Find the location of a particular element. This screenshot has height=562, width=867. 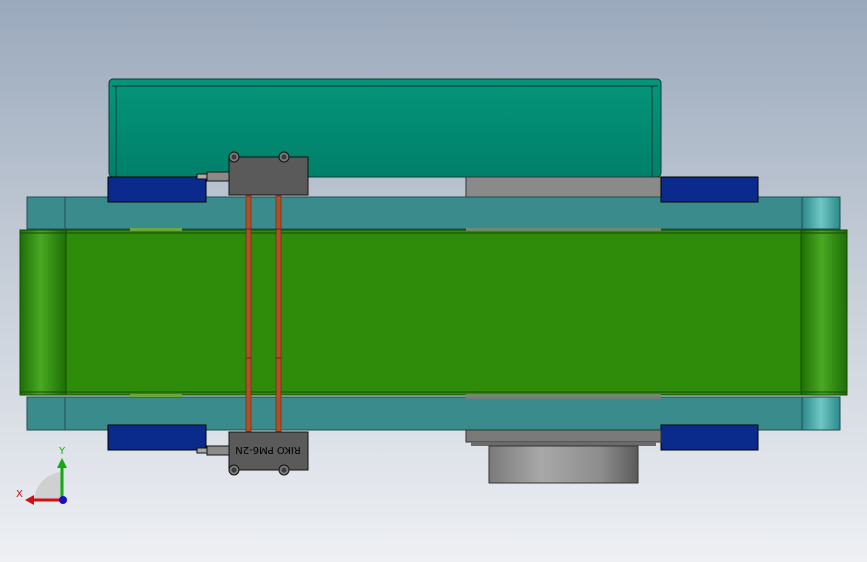

sensor-model-label: RIKO PM6-2N is located at coordinates (267, 449).